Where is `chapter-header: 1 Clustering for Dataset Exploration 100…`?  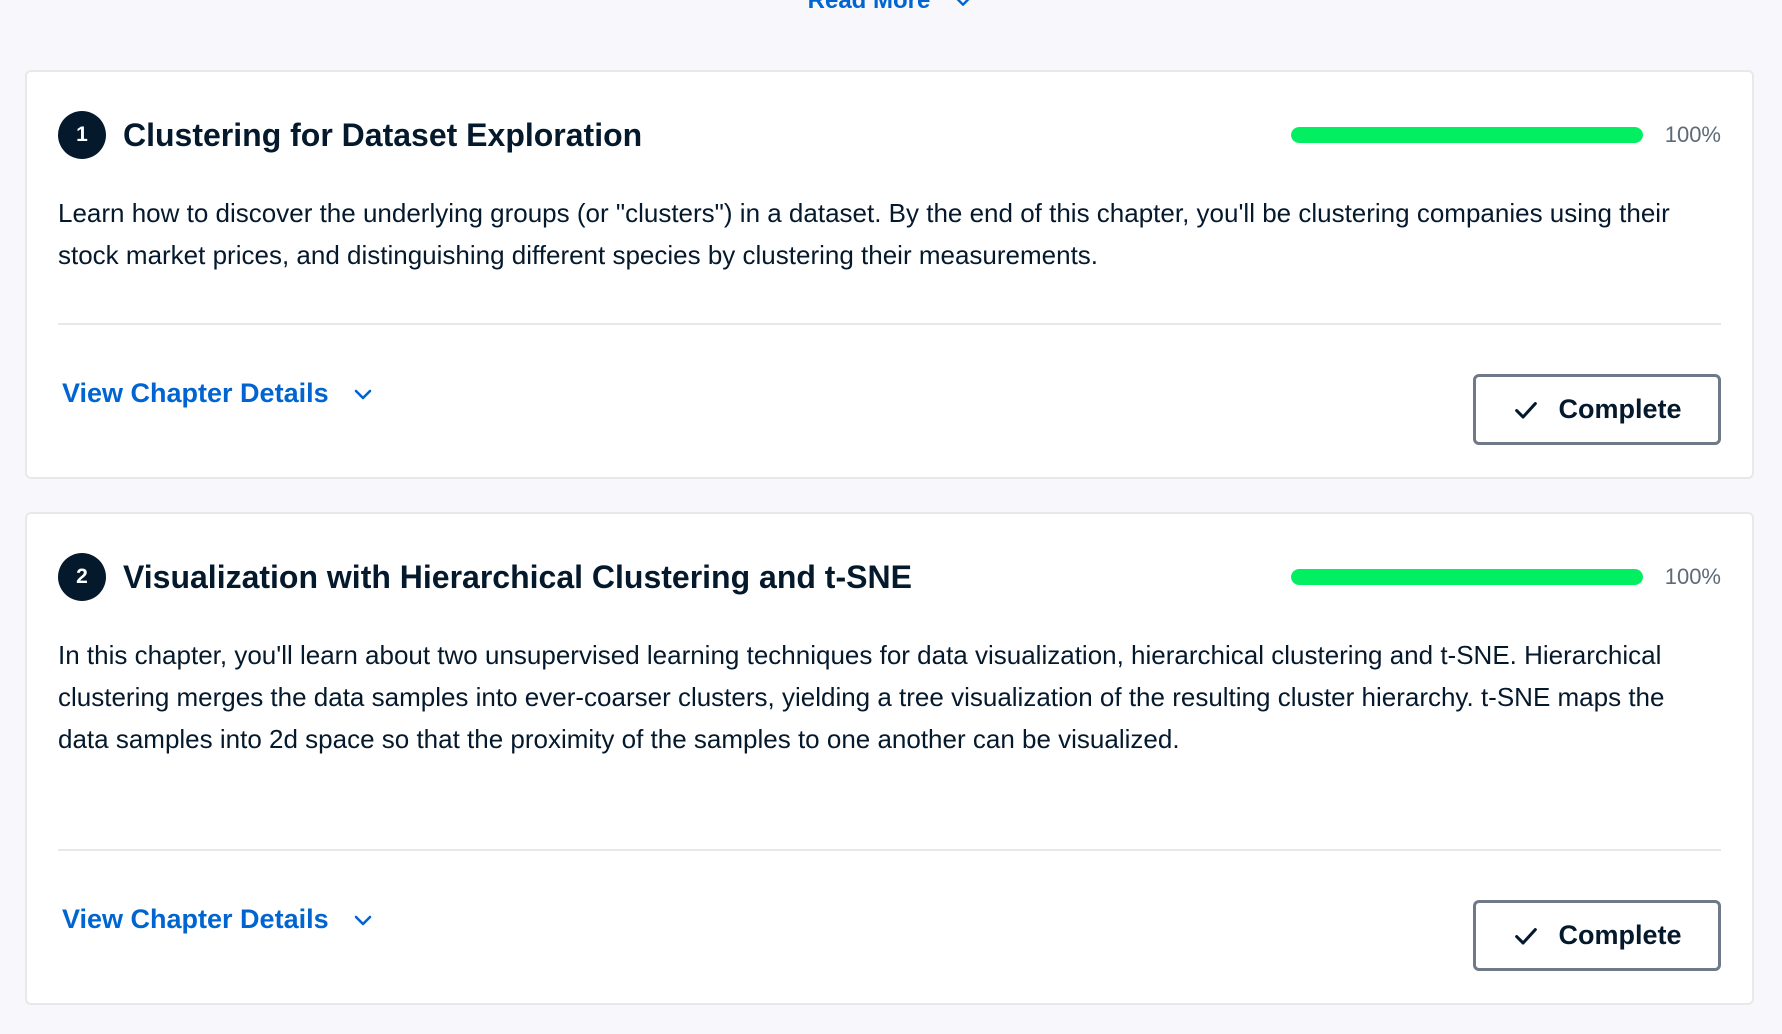
chapter-header: 1 Clustering for Dataset Exploration 100… is located at coordinates (889, 135).